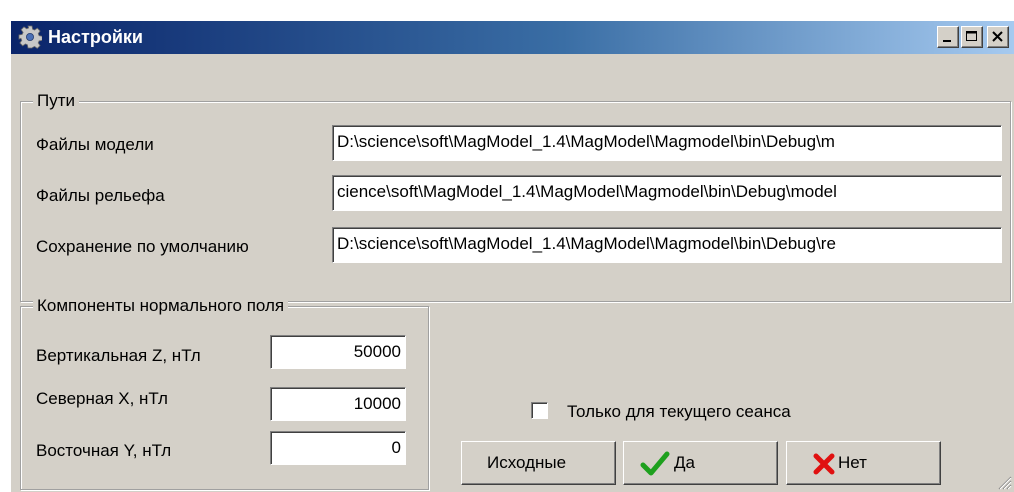  I want to click on relief-files-label: Файлы рельефа, so click(100, 195).